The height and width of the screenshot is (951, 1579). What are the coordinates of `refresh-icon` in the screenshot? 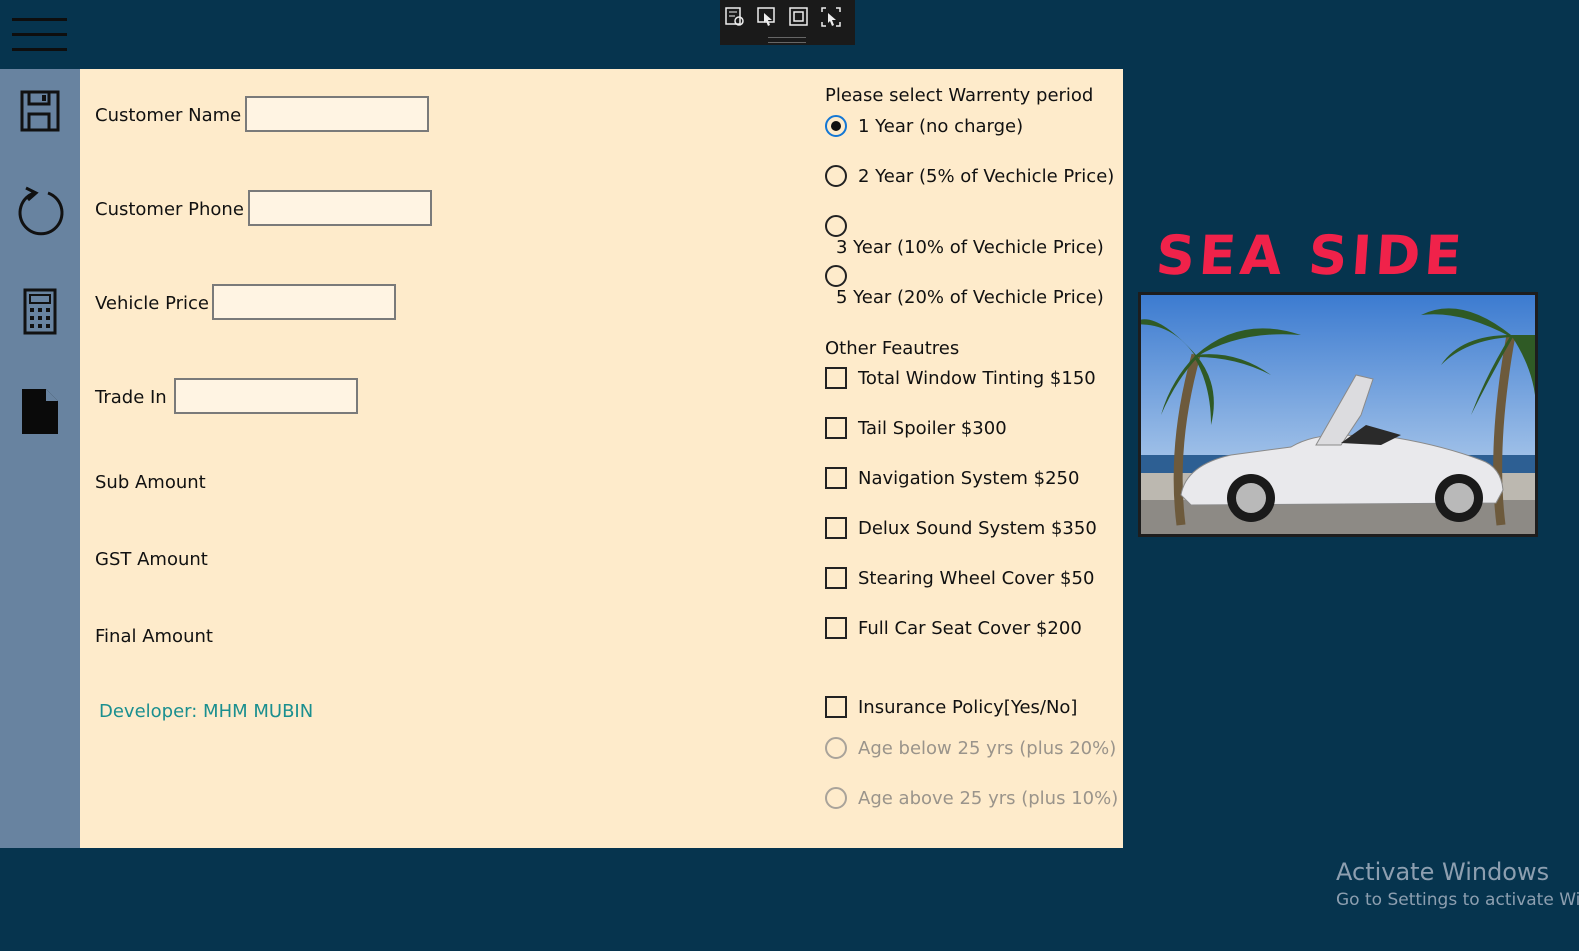 It's located at (40, 210).